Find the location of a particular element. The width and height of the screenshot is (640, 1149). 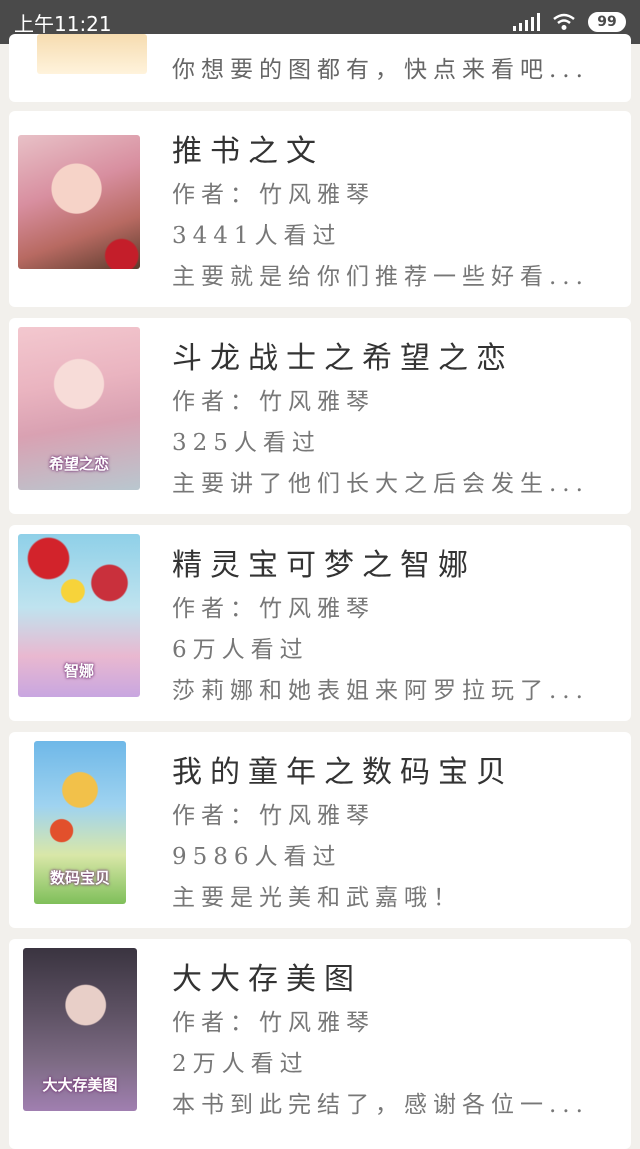

book-title: 我的童年之数码宝贝 is located at coordinates (343, 772).